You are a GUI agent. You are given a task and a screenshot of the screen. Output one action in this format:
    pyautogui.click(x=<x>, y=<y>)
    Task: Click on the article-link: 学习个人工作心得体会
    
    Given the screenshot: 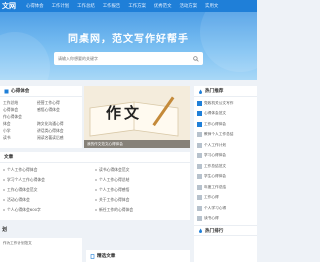 What is the action you would take?
    pyautogui.click(x=49, y=180)
    